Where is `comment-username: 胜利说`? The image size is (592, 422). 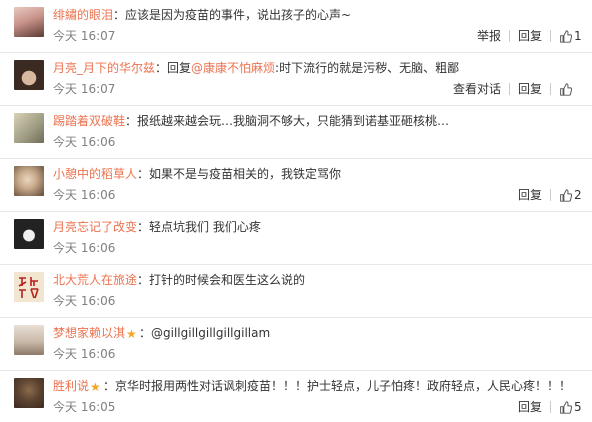 comment-username: 胜利说 is located at coordinates (71, 386).